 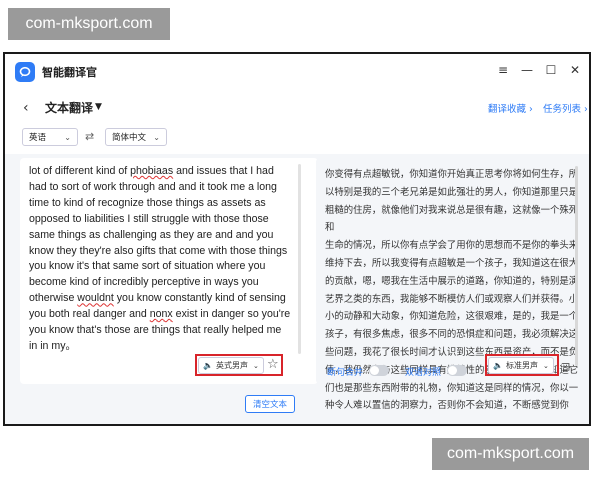 What do you see at coordinates (89, 24) in the screenshot?
I see `watermark-top: com-mksport.com` at bounding box center [89, 24].